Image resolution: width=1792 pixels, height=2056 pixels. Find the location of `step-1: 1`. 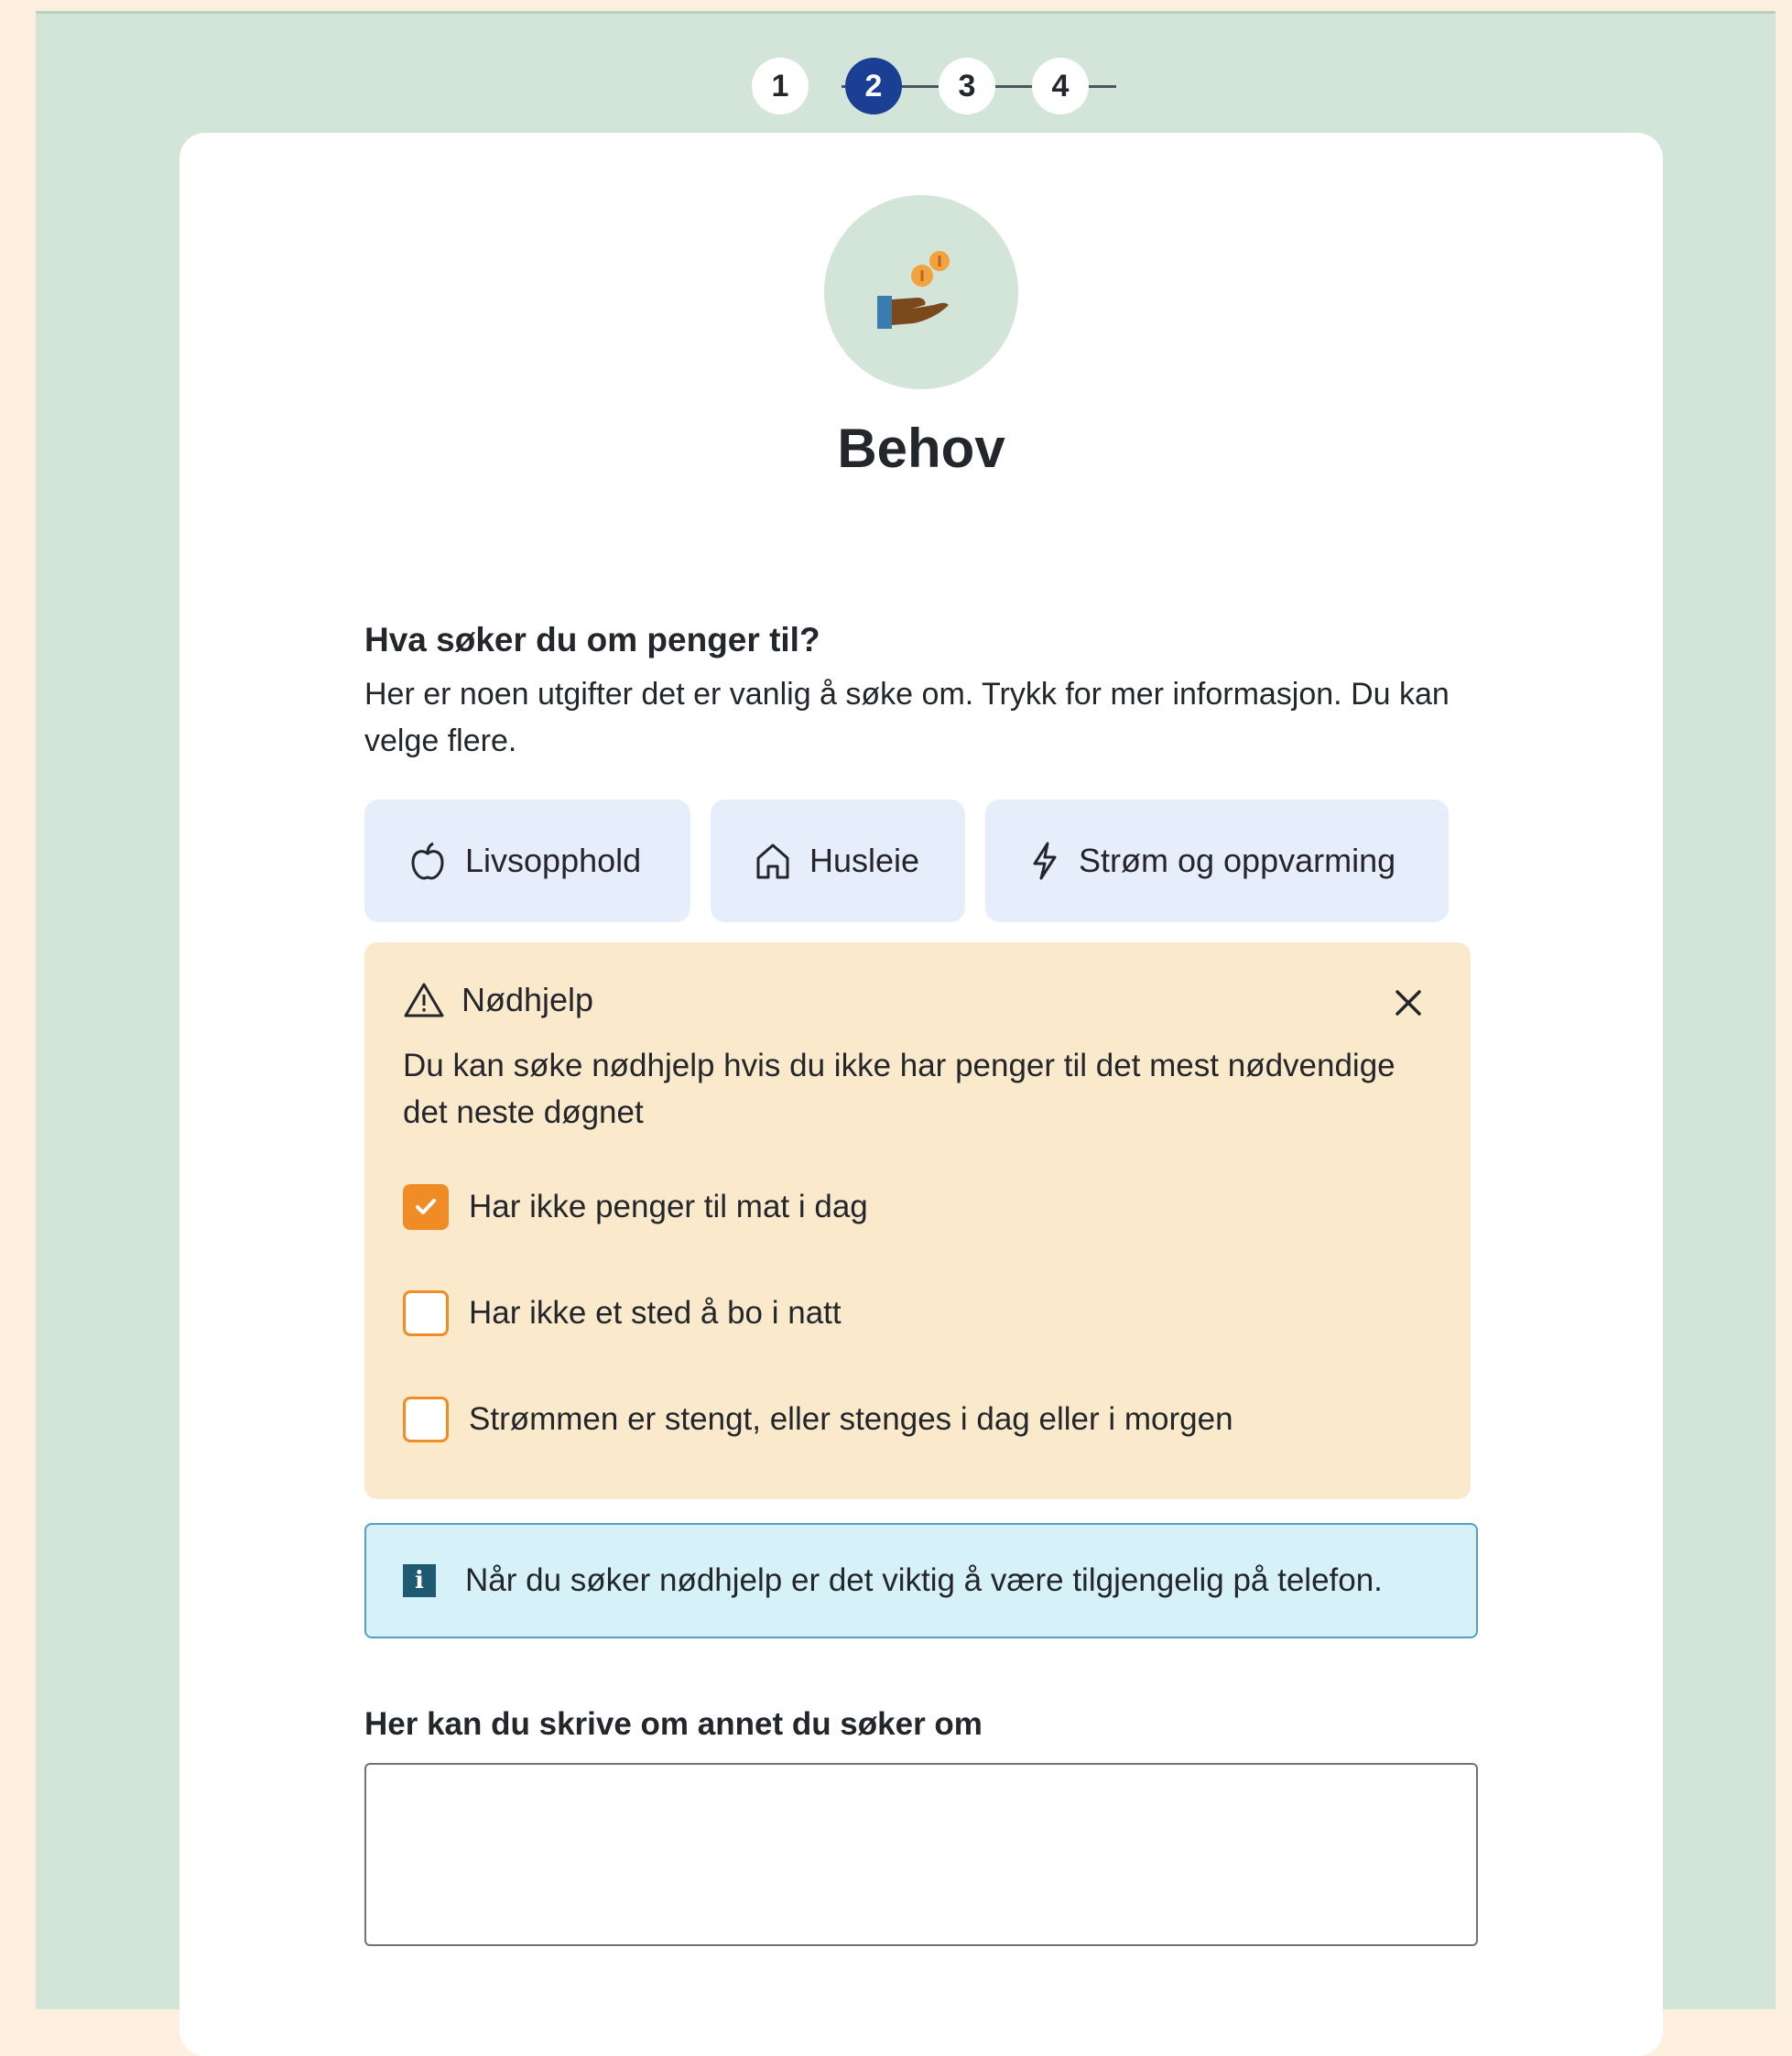

step-1: 1 is located at coordinates (780, 86).